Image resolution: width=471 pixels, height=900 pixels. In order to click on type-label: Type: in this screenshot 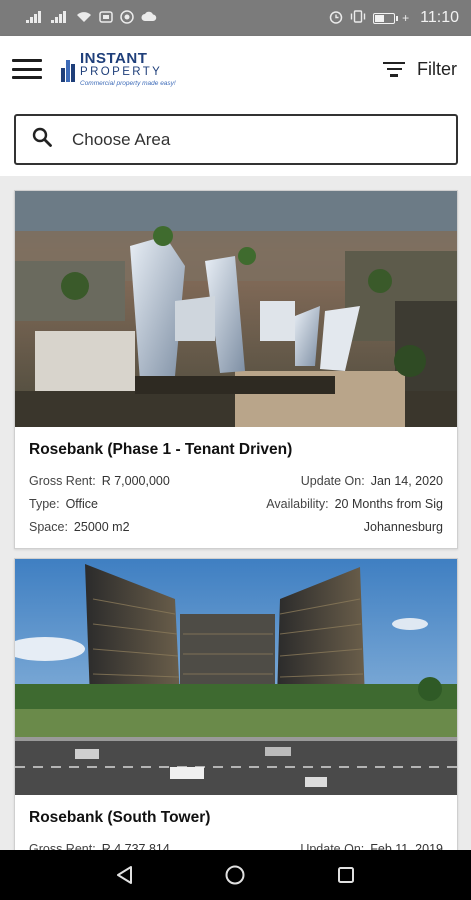, I will do `click(44, 503)`.